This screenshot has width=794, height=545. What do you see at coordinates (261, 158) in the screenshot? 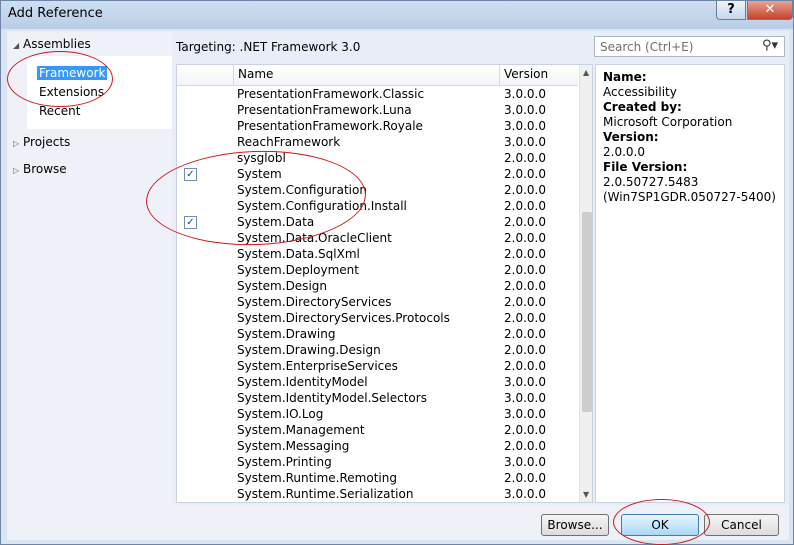
I see `assembly-name: sysglobl` at bounding box center [261, 158].